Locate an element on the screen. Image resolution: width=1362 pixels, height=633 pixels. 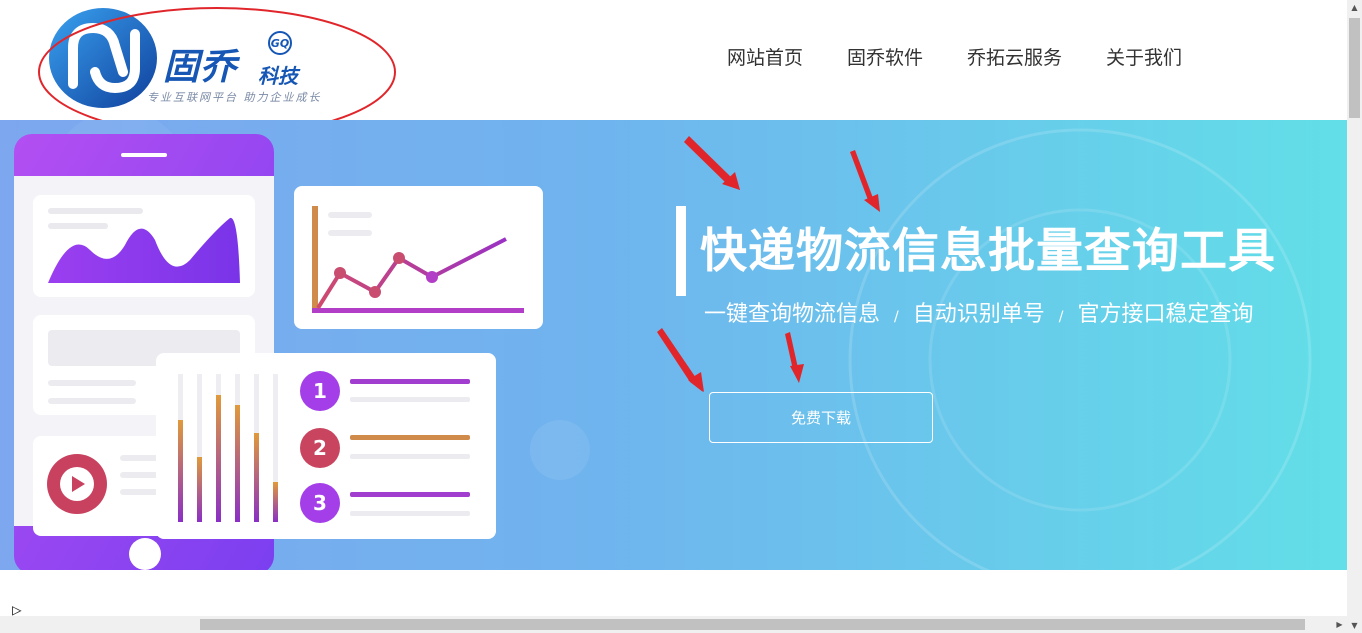
banner-headline: 快递物流信息批量查询工具 is located at coordinates (988, 251).